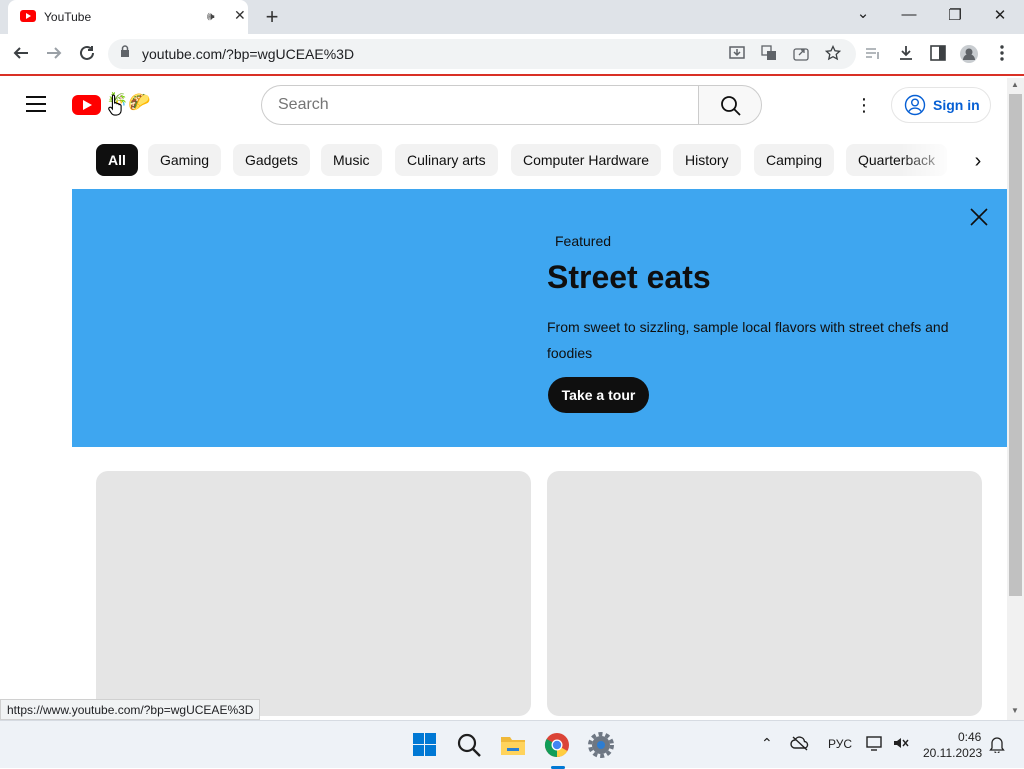 This screenshot has height=769, width=1024. Describe the element at coordinates (997, 746) in the screenshot. I see `notifications-bell-icon` at that location.